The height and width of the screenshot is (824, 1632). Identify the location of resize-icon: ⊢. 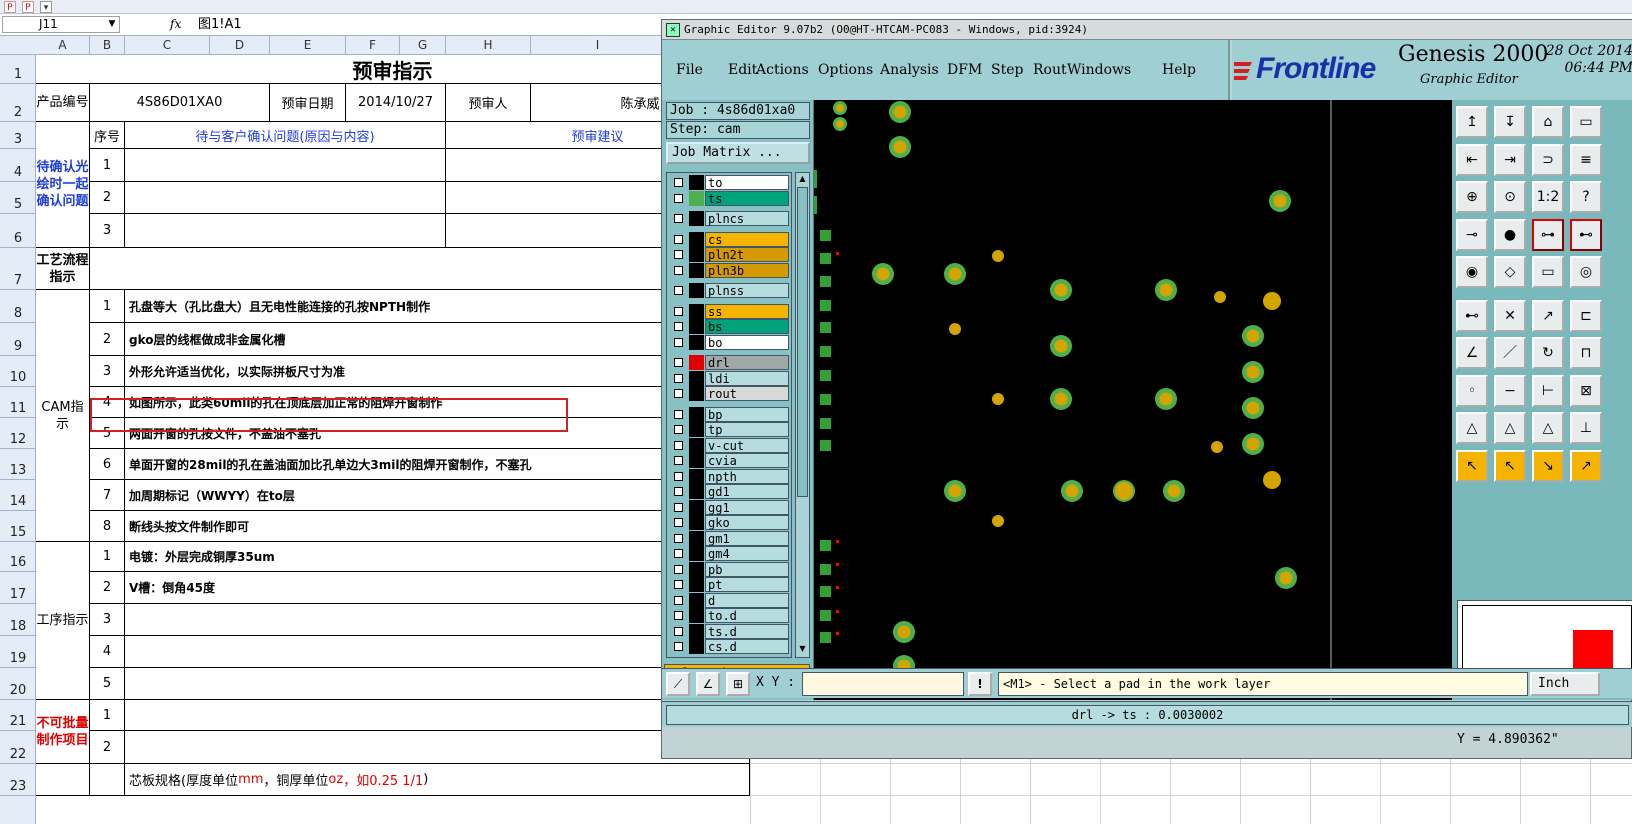
(1548, 390).